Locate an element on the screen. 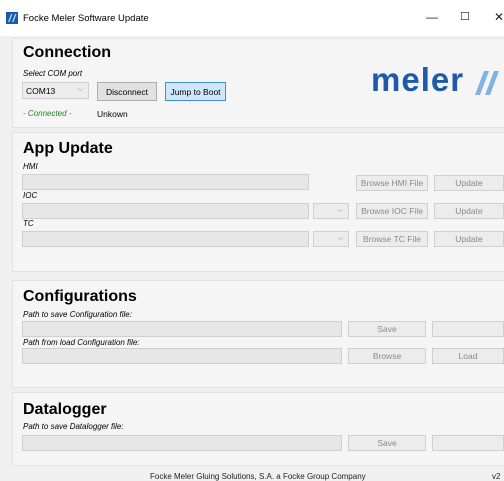 The width and height of the screenshot is (504, 481). config-save-path-field is located at coordinates (182, 329).